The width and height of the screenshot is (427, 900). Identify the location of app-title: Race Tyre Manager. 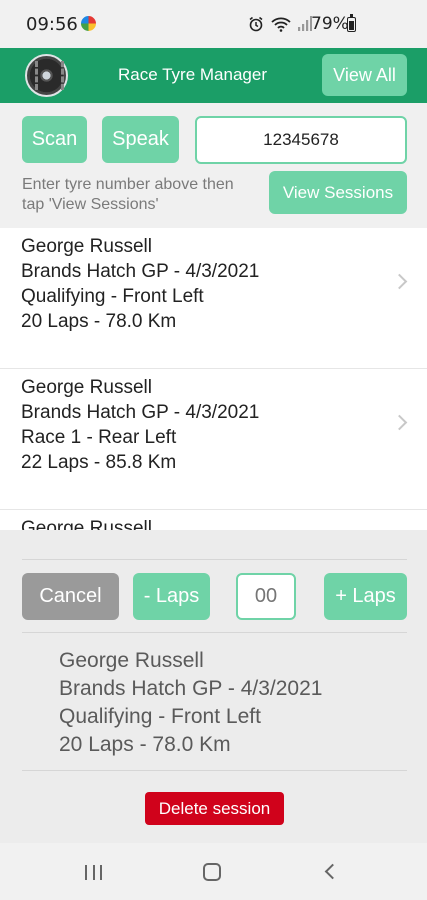
(192, 74).